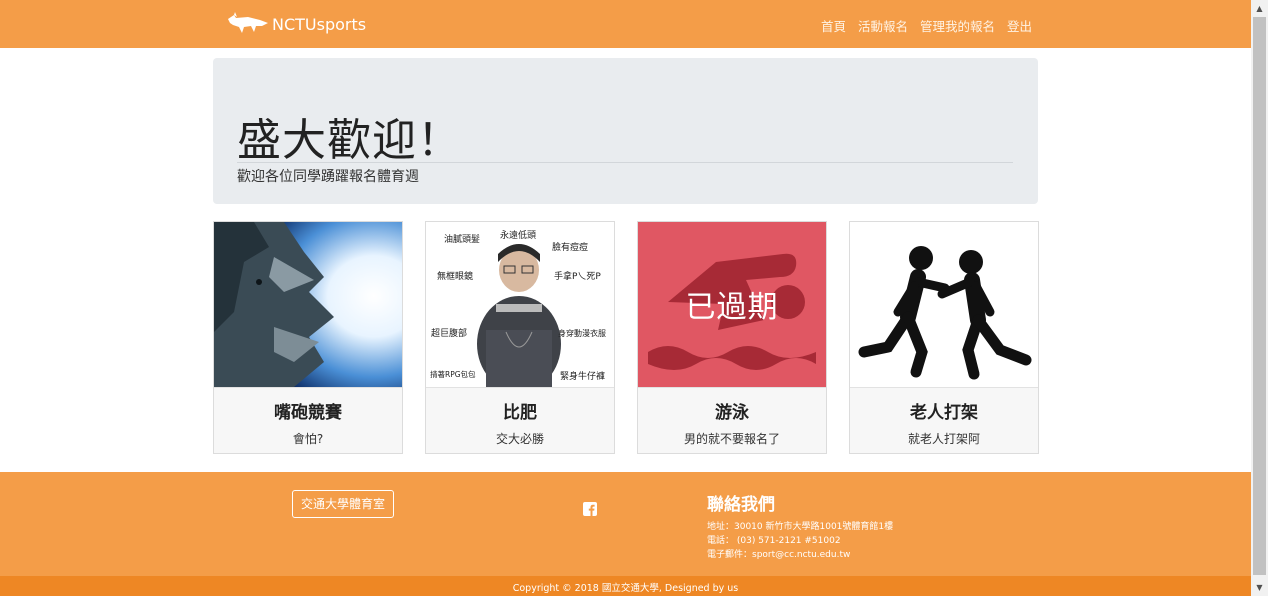 The width and height of the screenshot is (1268, 596). What do you see at coordinates (343, 504) in the screenshot?
I see `pe-office-button: 交通大學體育室` at bounding box center [343, 504].